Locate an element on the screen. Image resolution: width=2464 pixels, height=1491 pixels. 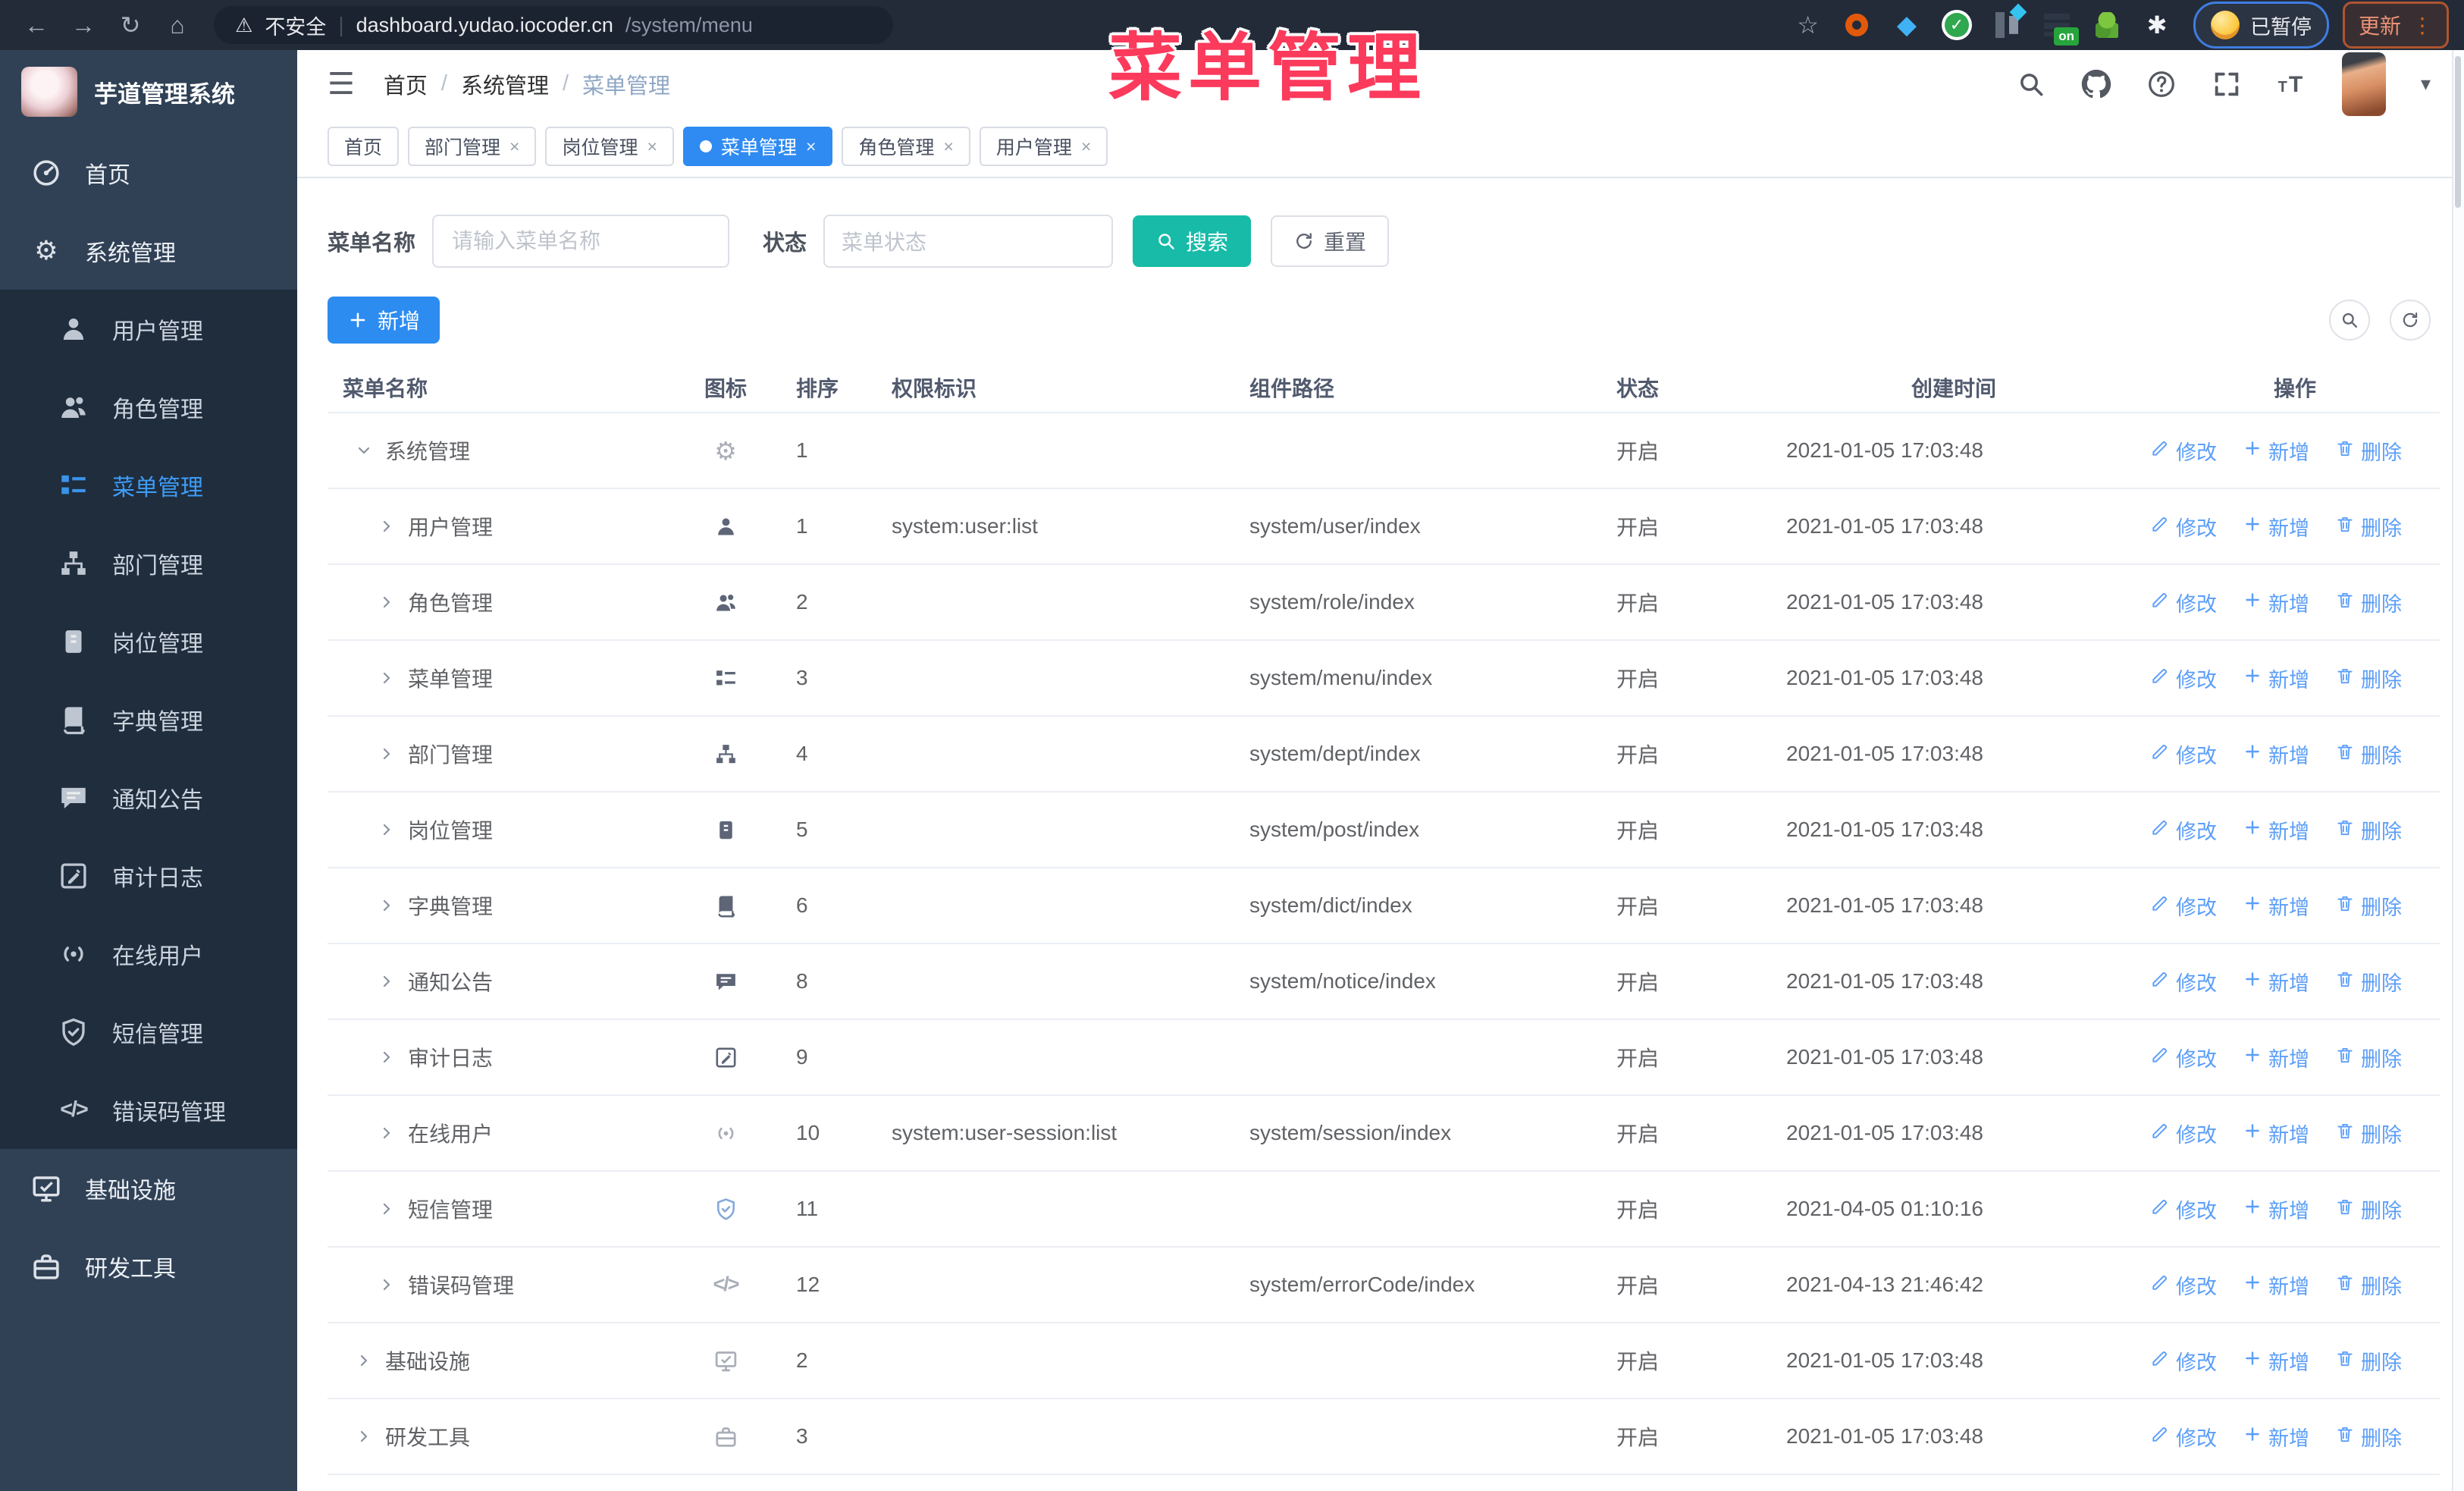
sidebar-item-字典管理: 字典管理 is located at coordinates (148, 719).